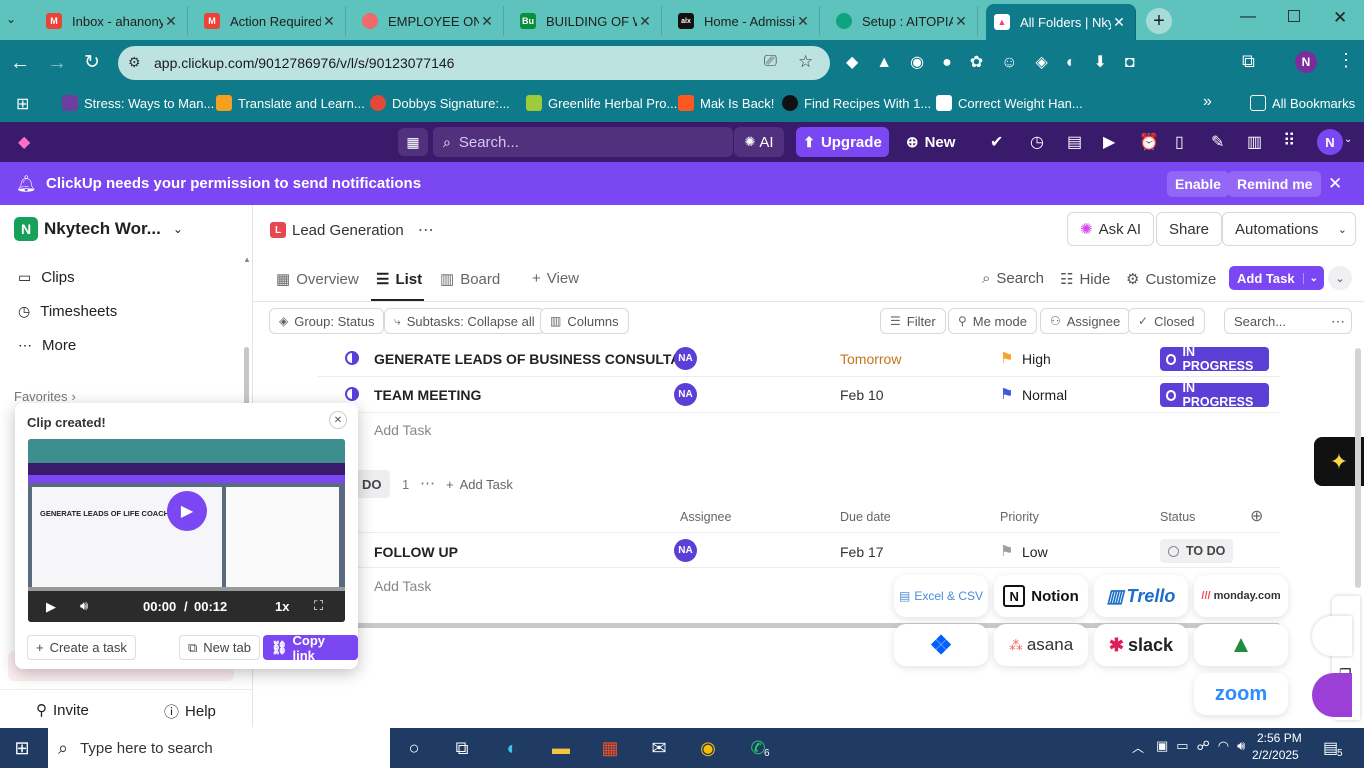 The width and height of the screenshot is (1364, 768). Describe the element at coordinates (1346, 60) in the screenshot. I see `chrome-menu-icon: ⋮` at that location.